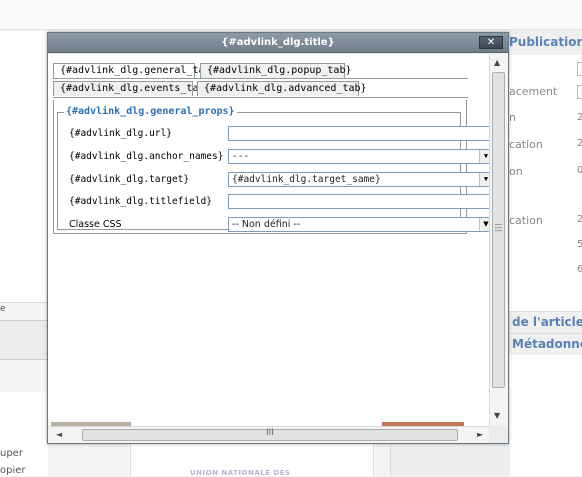 This screenshot has height=477, width=582. I want to click on target-value: {#advlink_dlg.target_same}, so click(306, 179).